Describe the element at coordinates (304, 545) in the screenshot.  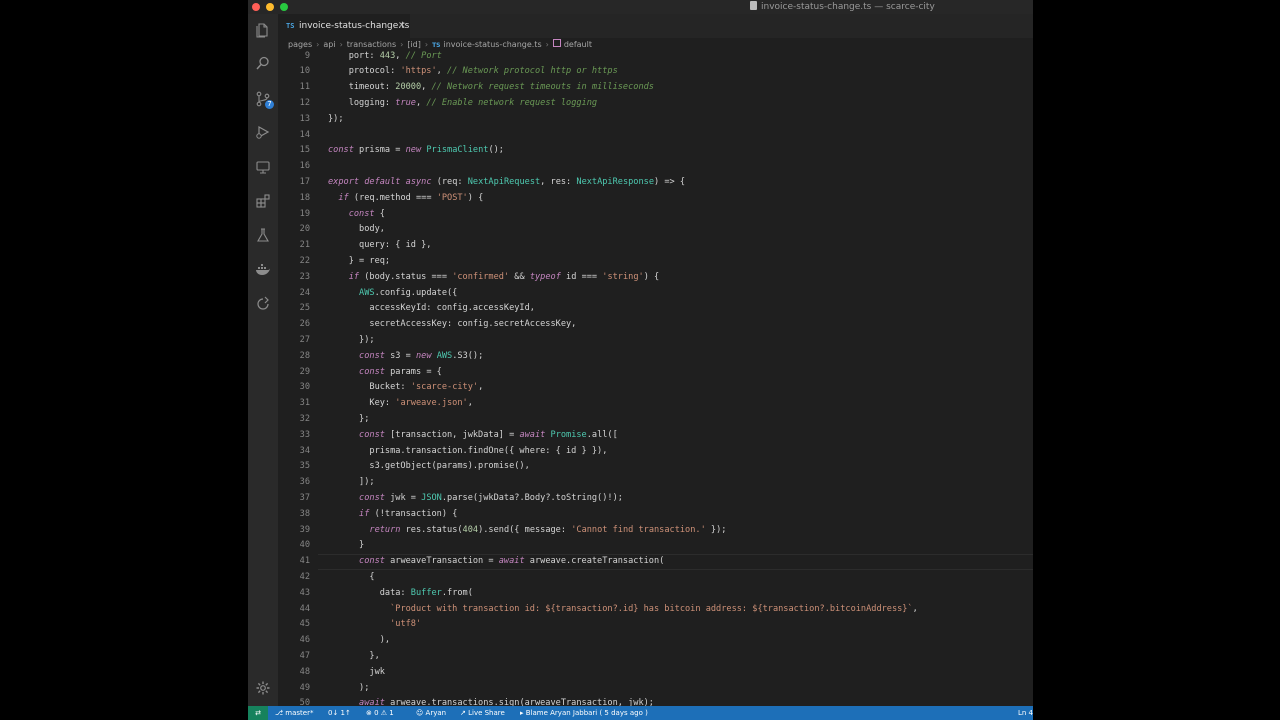
I see `line-number: 40` at that location.